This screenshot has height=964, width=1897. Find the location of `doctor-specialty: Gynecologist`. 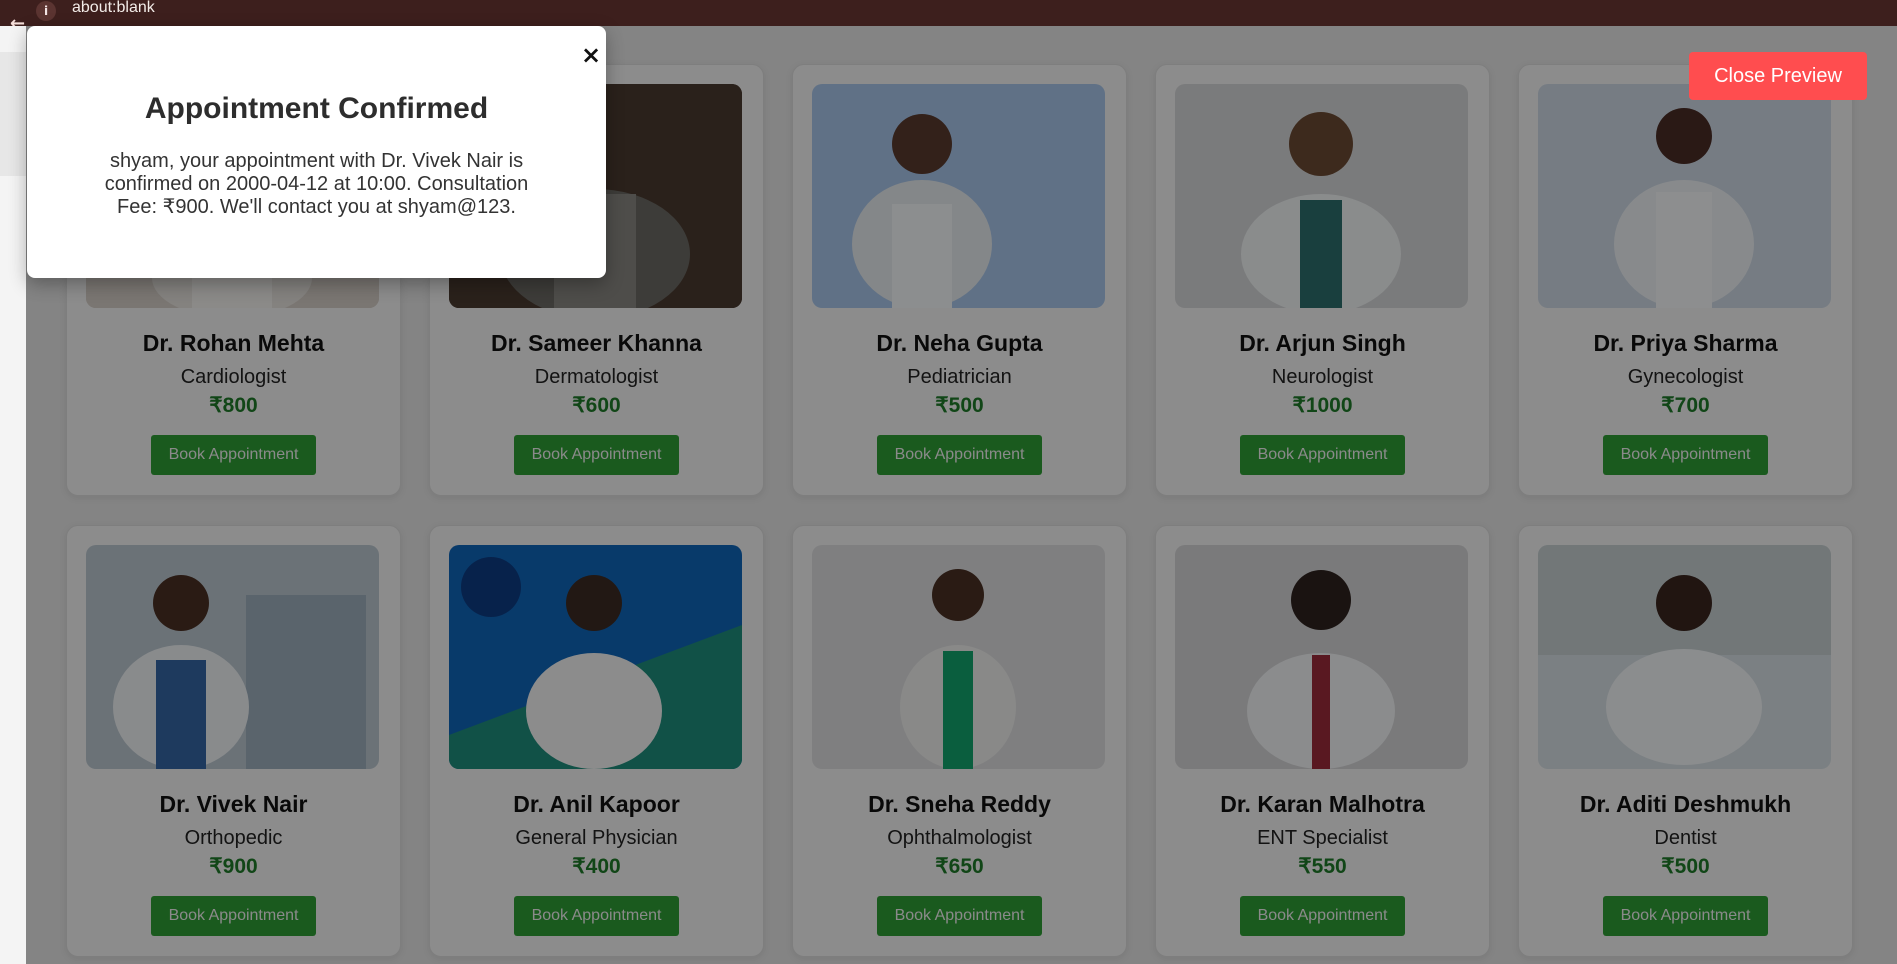

doctor-specialty: Gynecologist is located at coordinates (1685, 377).